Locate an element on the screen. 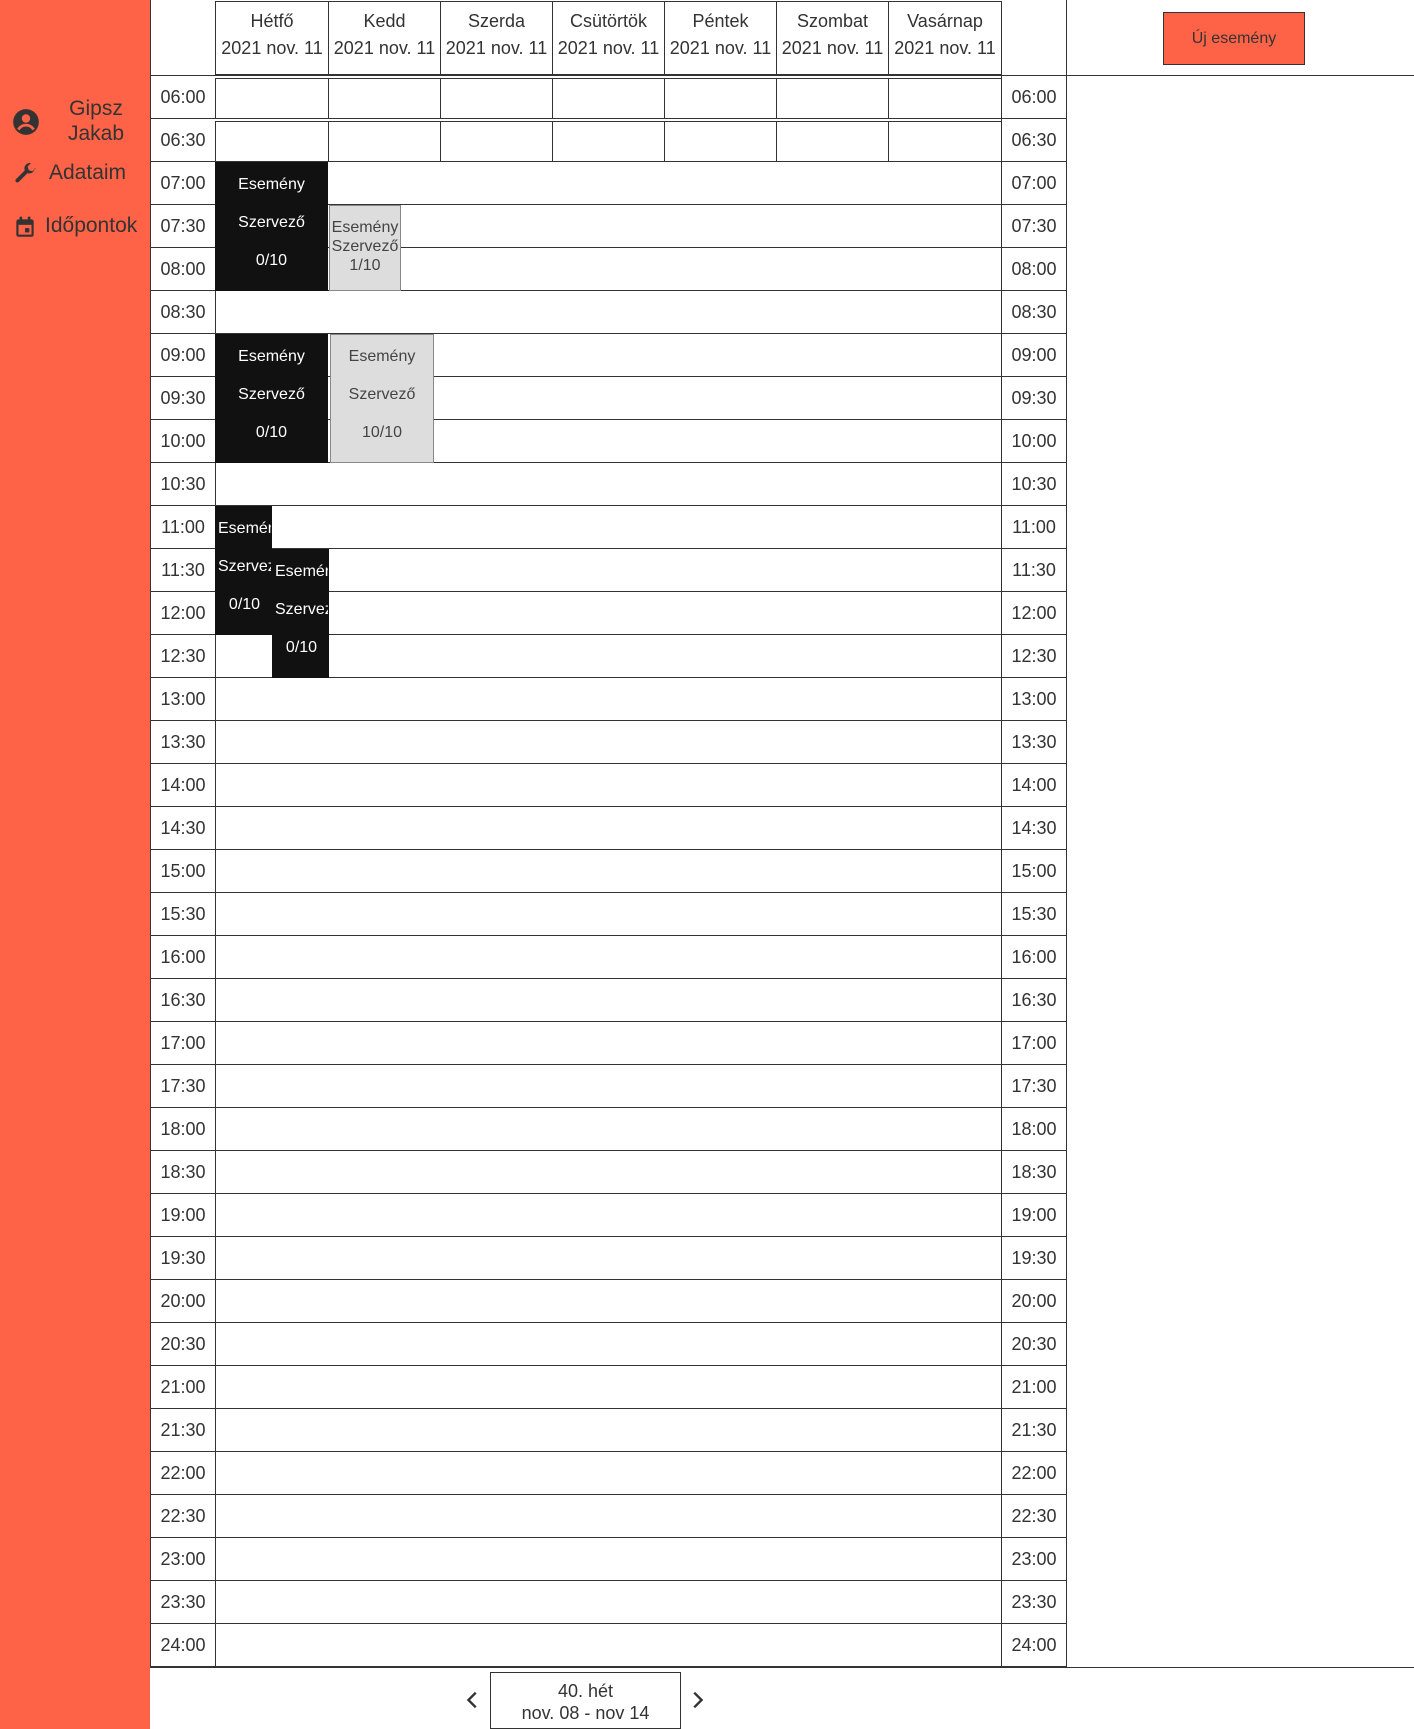  event-card: Esemény Szervező 10/10 is located at coordinates (382, 398).